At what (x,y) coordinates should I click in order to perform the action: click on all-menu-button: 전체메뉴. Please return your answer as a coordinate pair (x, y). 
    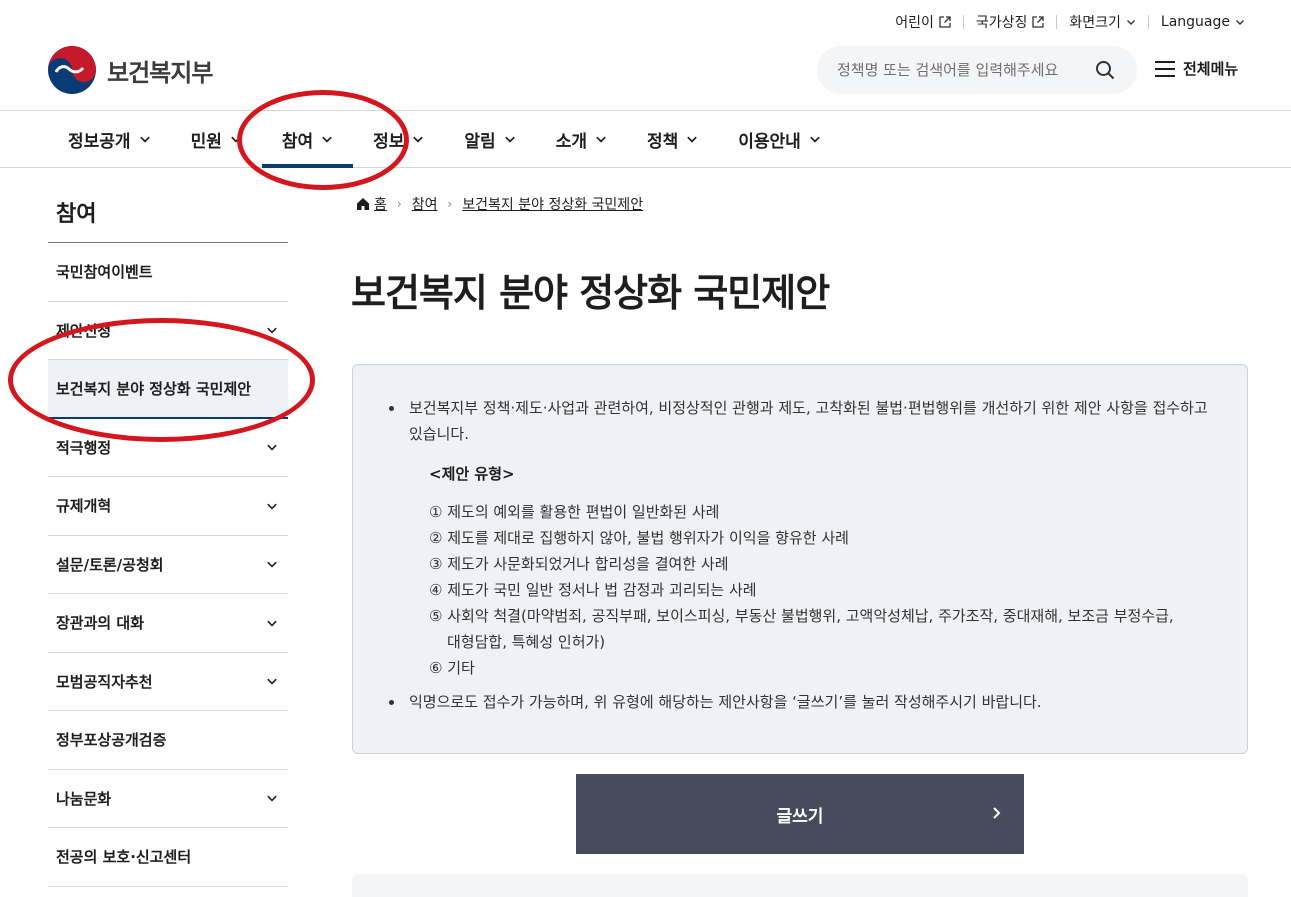
    Looking at the image, I should click on (1196, 68).